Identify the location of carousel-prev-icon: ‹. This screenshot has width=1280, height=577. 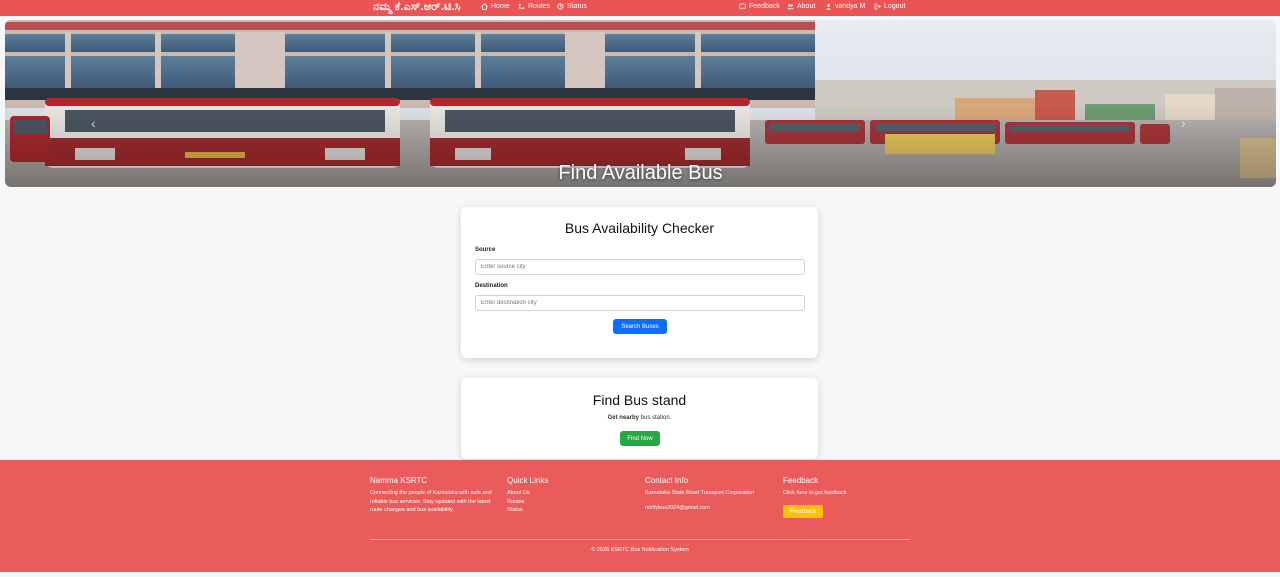
(93, 123).